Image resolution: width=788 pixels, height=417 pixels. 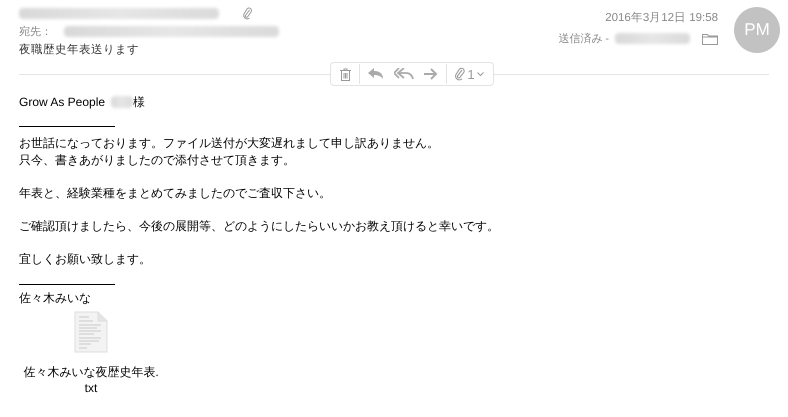 I want to click on reply-icon, so click(x=376, y=74).